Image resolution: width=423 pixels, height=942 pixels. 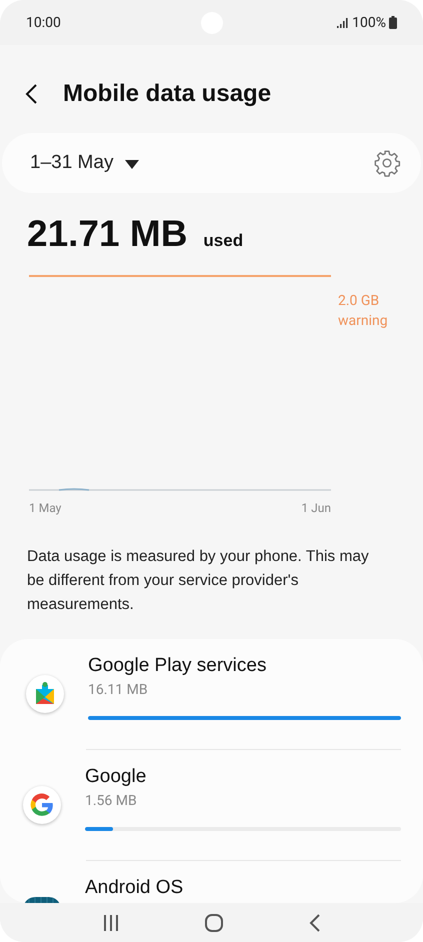 I want to click on battery-percent: 100%, so click(x=369, y=22).